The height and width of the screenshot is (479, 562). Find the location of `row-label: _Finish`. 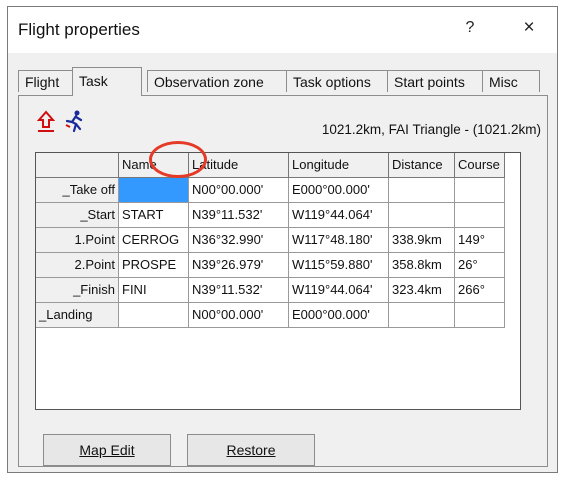

row-label: _Finish is located at coordinates (77, 290).